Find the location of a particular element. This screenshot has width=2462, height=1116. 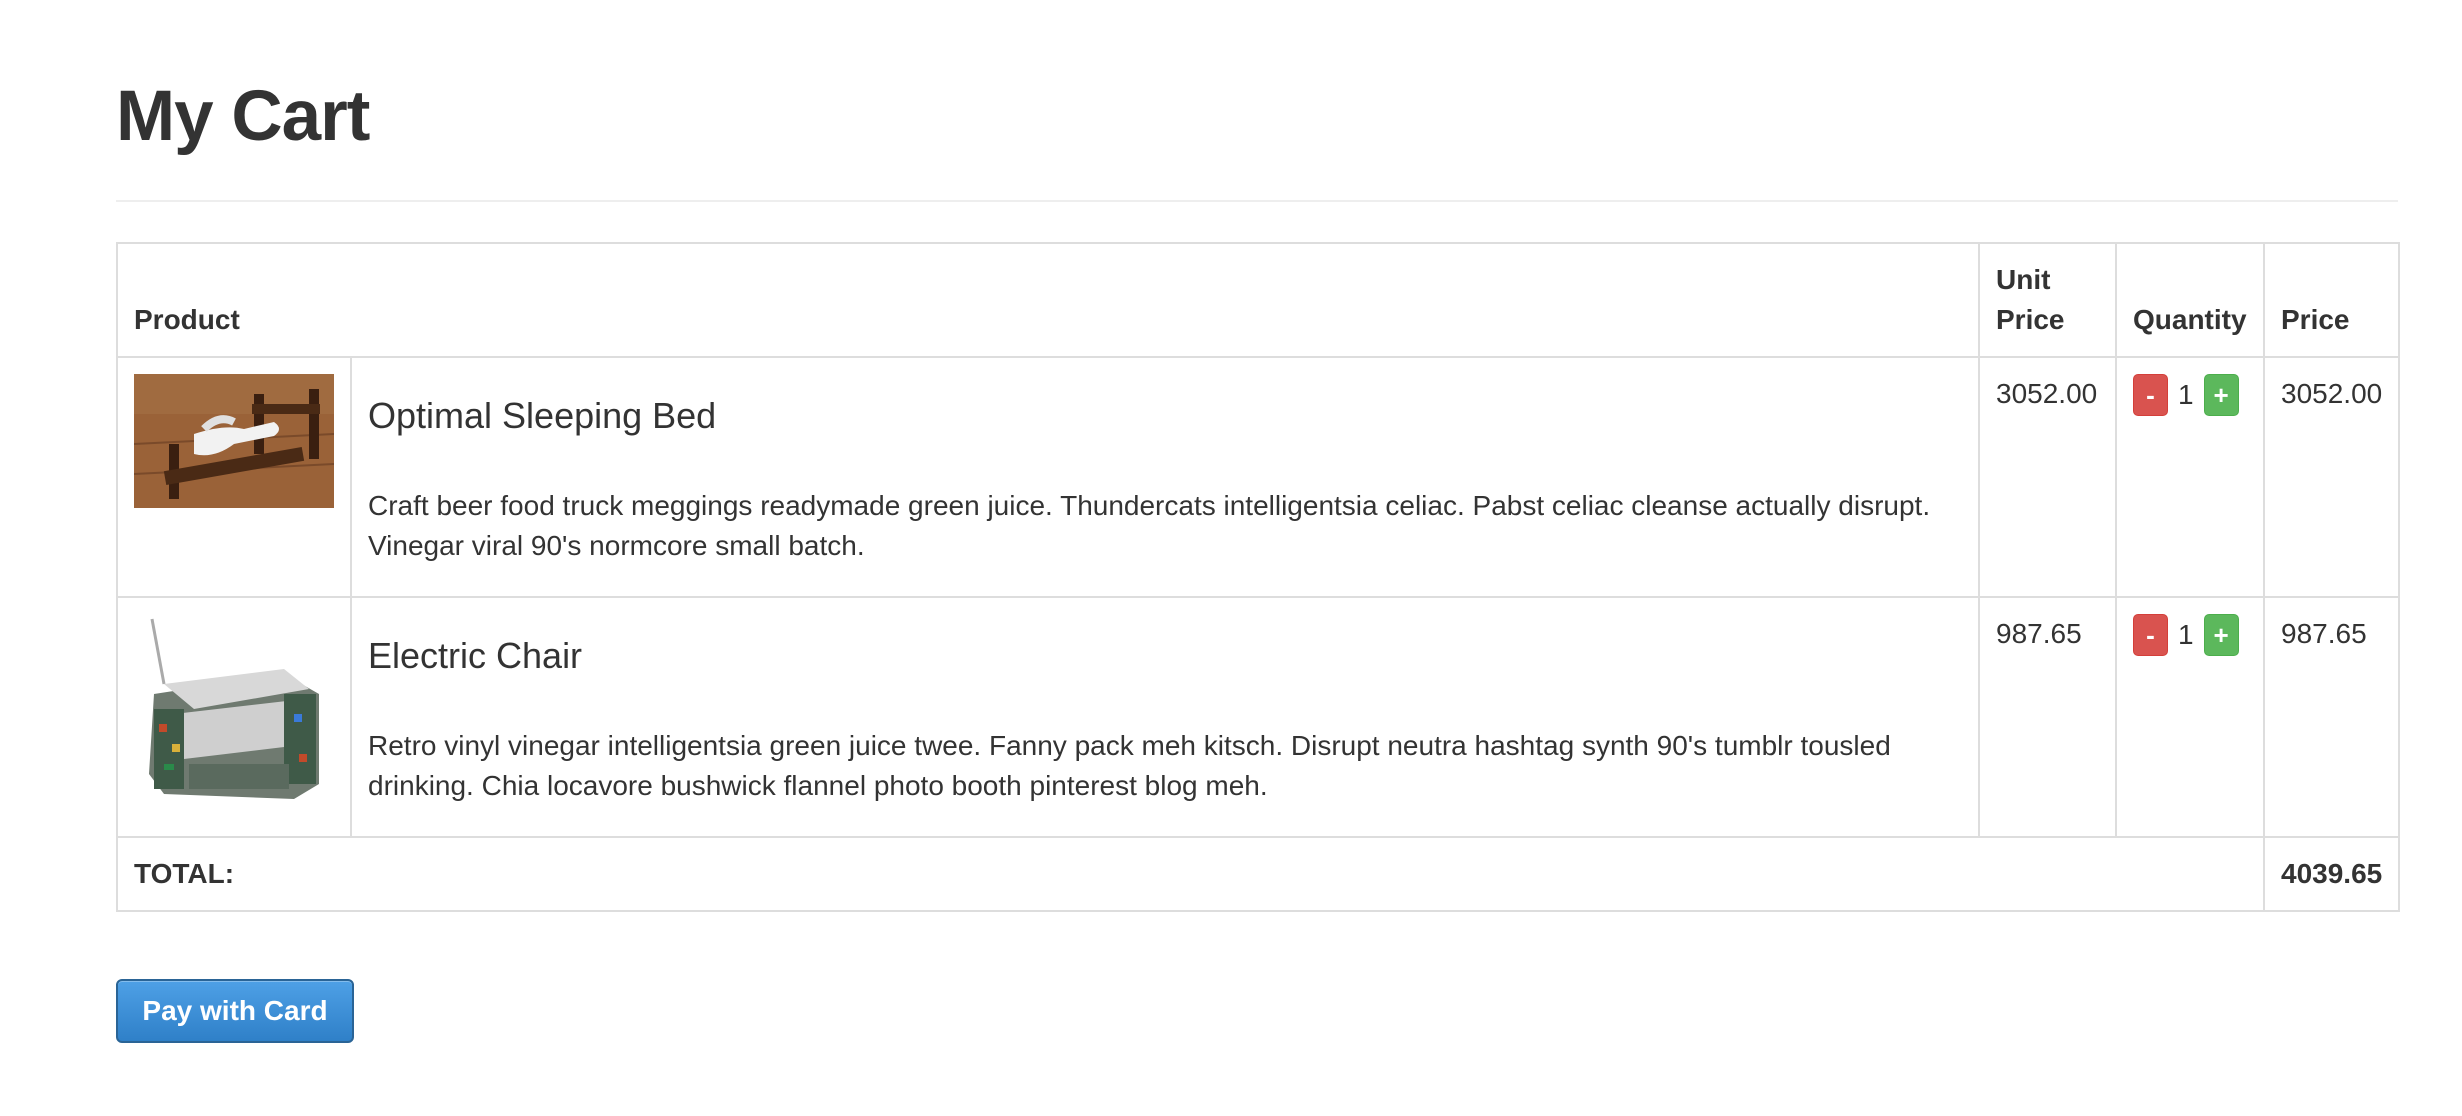

total-label: TOTAL: is located at coordinates (1190, 874).